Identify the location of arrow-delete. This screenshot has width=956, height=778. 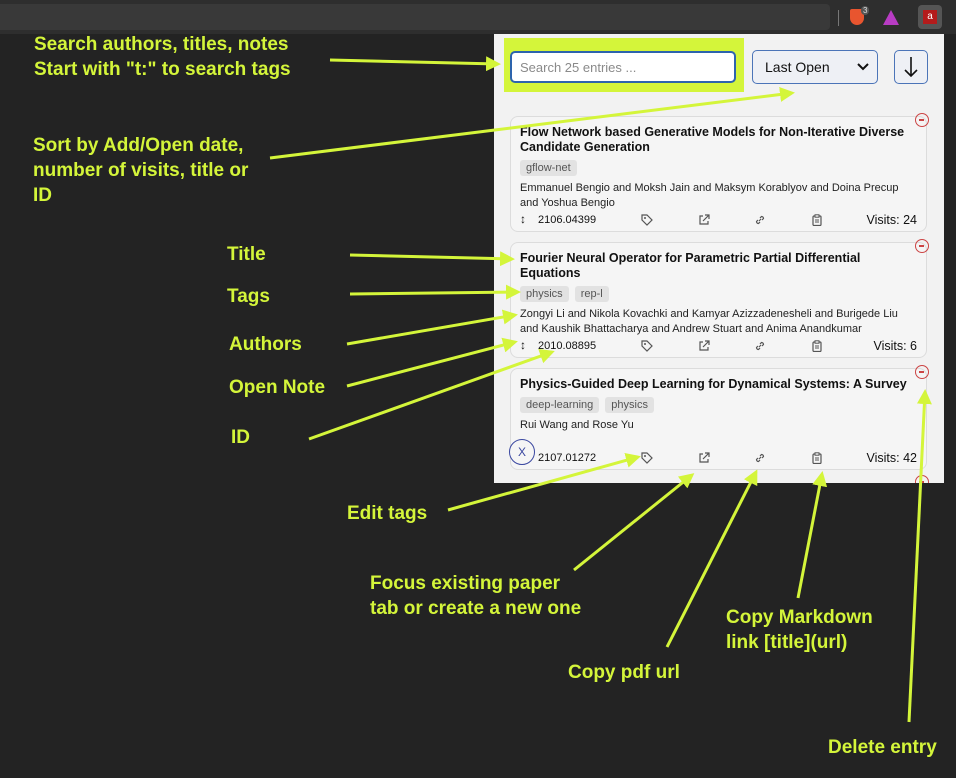
(919, 556).